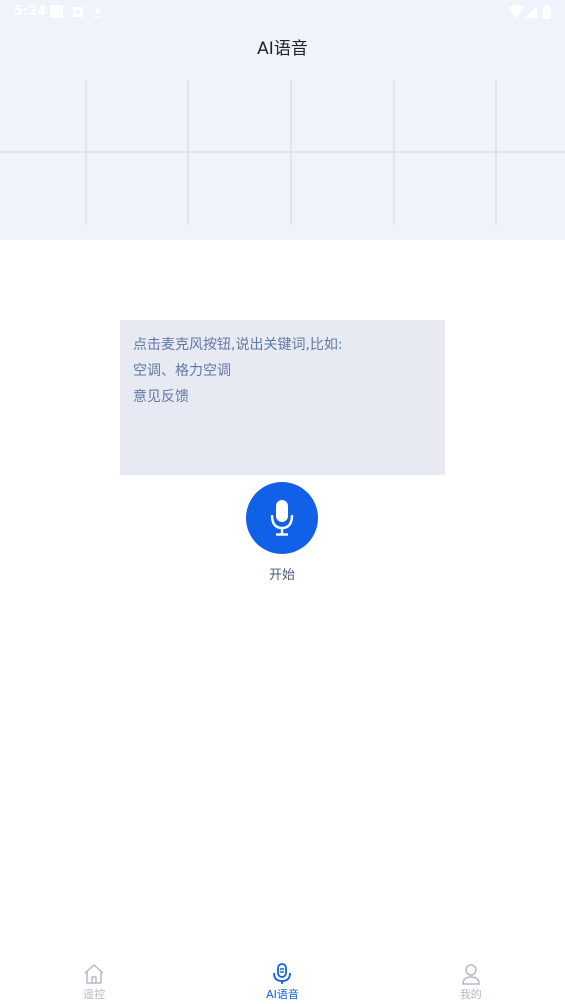 The image size is (565, 1004). I want to click on nav-item-ai-voice: AI语音, so click(282, 978).